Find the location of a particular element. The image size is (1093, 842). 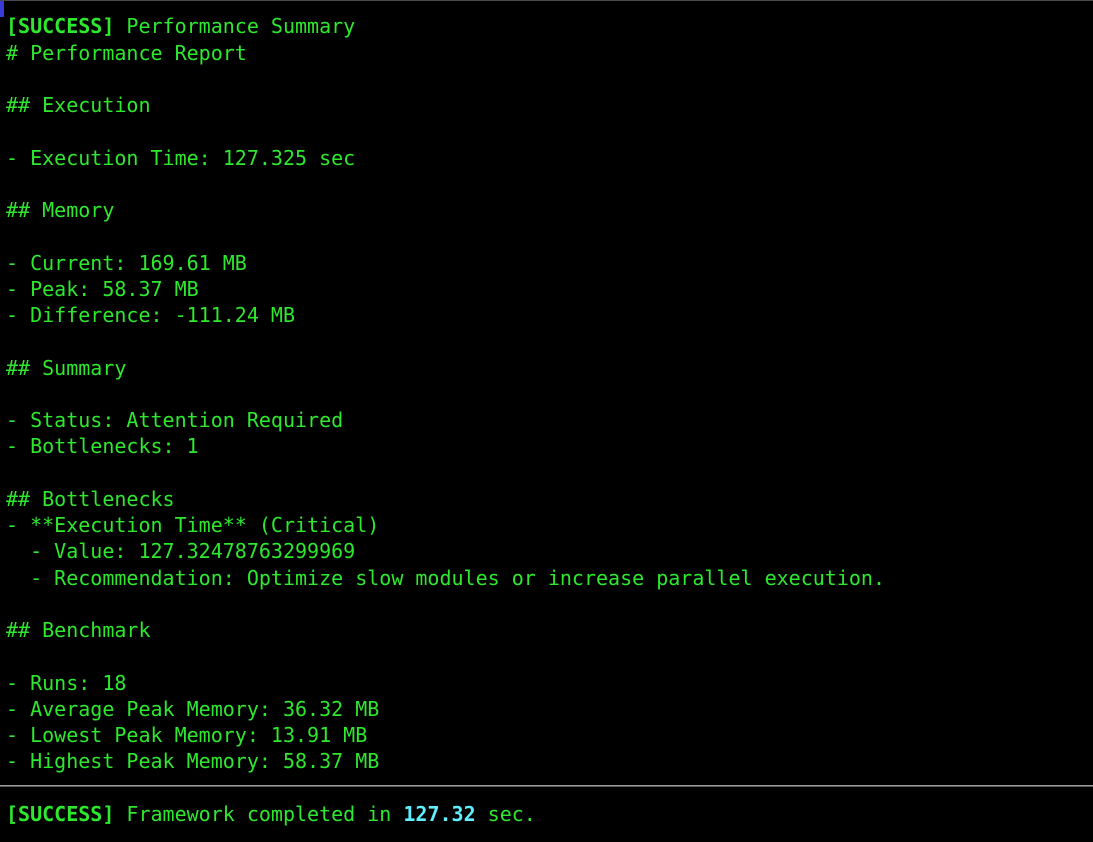

footer-success-tag: [SUCCESS] is located at coordinates (60, 814).